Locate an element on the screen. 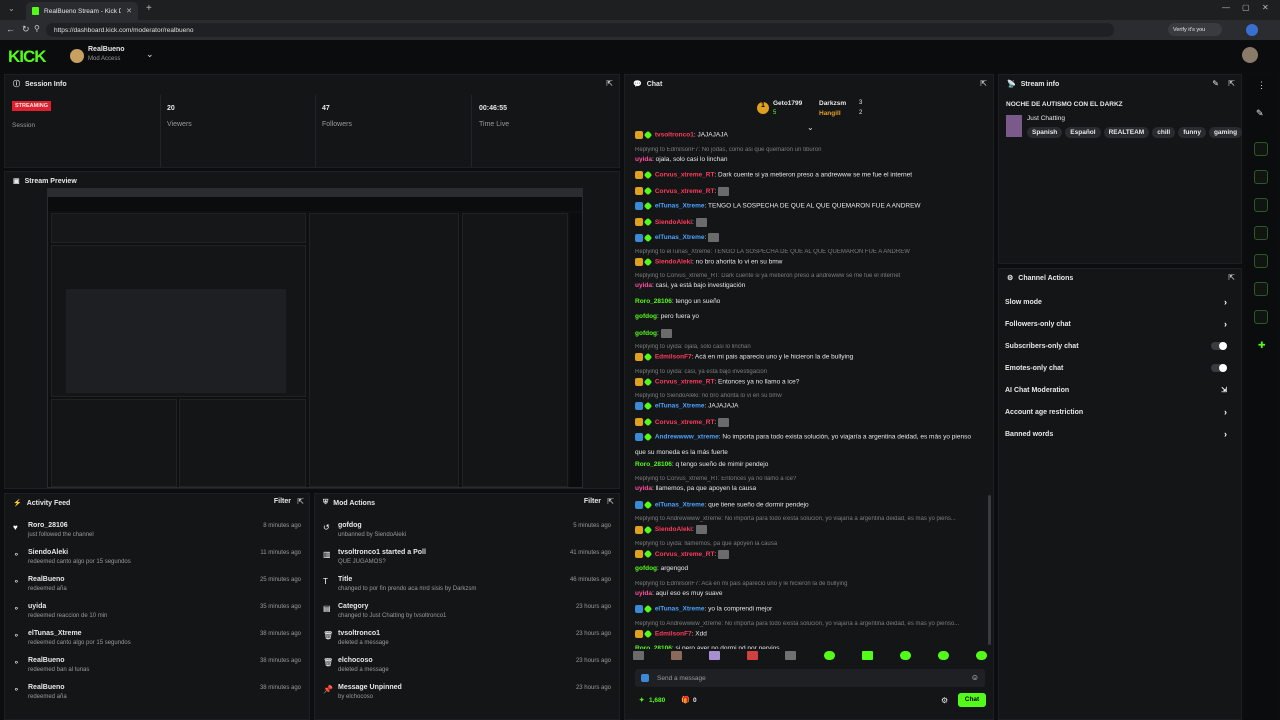 Image resolution: width=1280 pixels, height=720 pixels. kick-logo: KICK is located at coordinates (27, 57).